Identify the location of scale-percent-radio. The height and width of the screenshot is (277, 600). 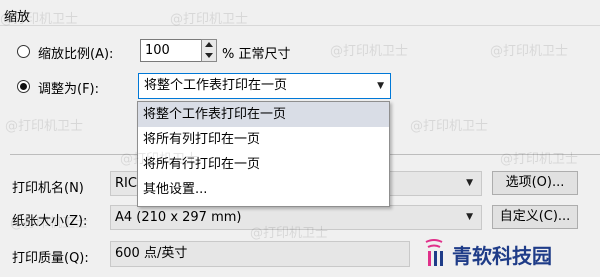
(23, 51).